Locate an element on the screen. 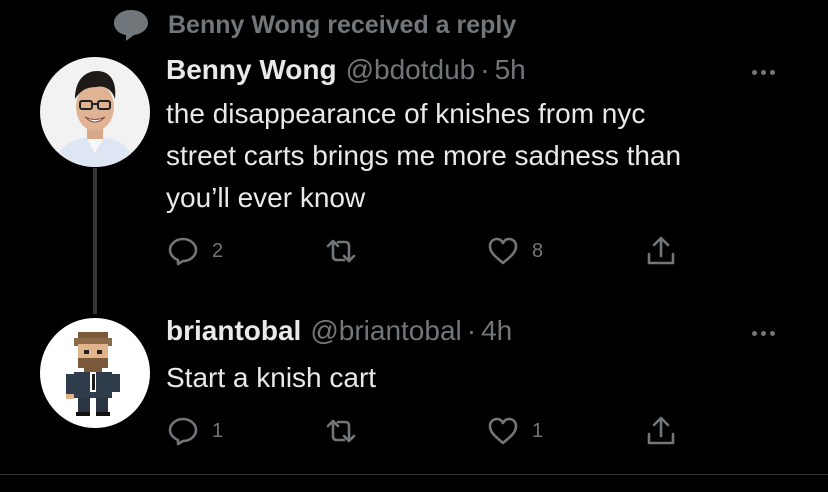  like-button: 8 is located at coordinates (514, 251).